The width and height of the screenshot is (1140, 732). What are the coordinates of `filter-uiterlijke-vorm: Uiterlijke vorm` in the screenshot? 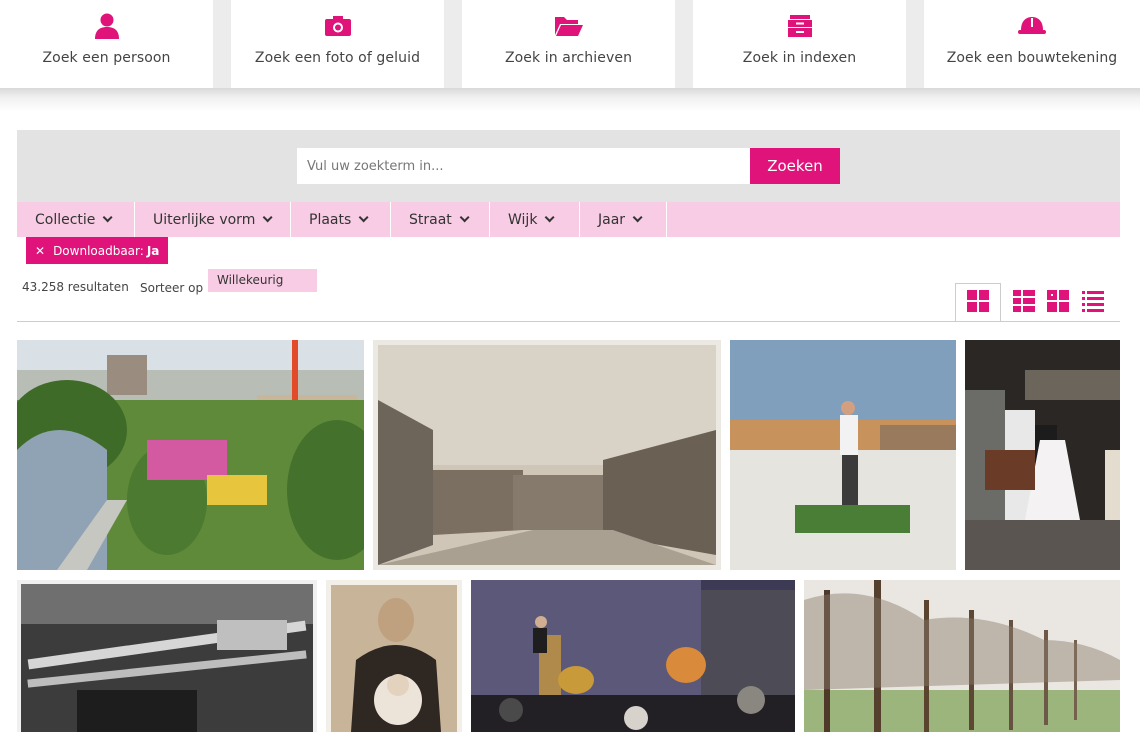 It's located at (213, 219).